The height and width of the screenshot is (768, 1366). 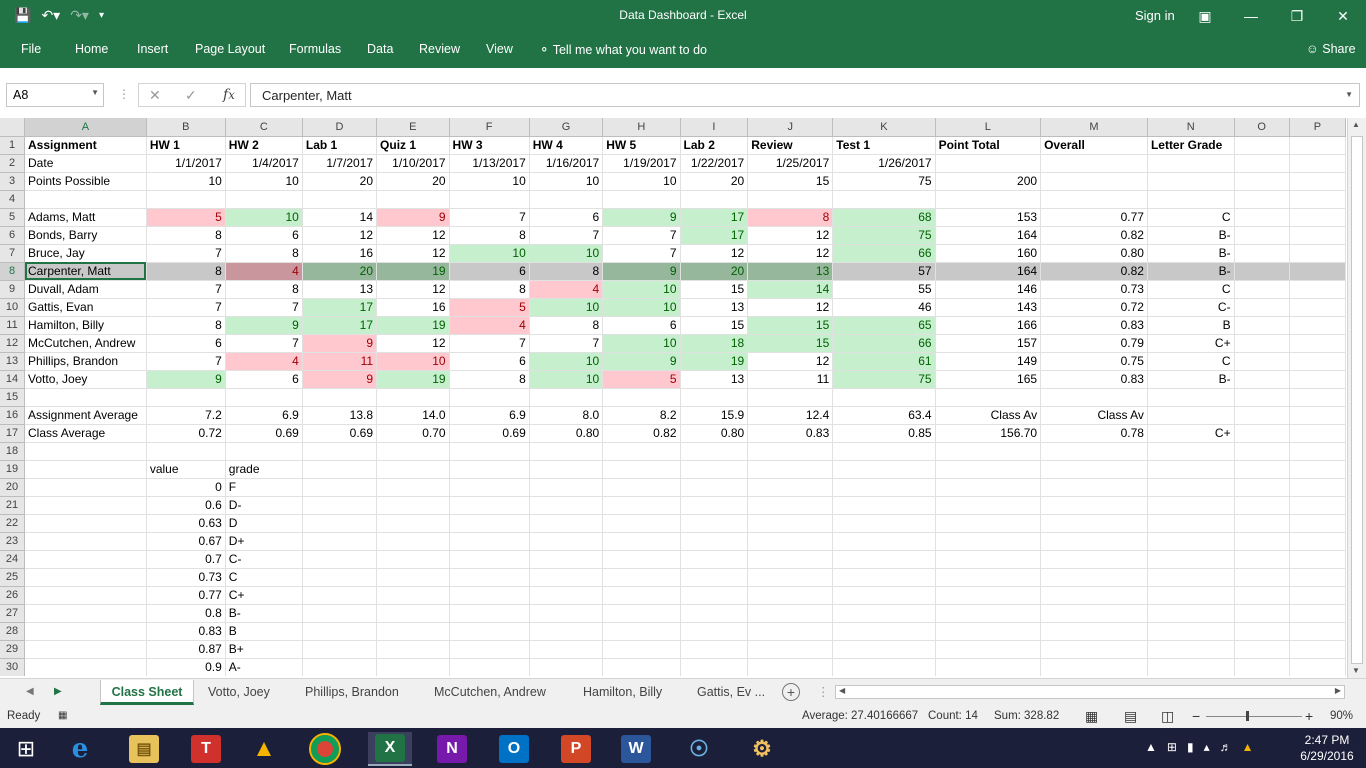 I want to click on cell-e11: 19, so click(x=413, y=325).